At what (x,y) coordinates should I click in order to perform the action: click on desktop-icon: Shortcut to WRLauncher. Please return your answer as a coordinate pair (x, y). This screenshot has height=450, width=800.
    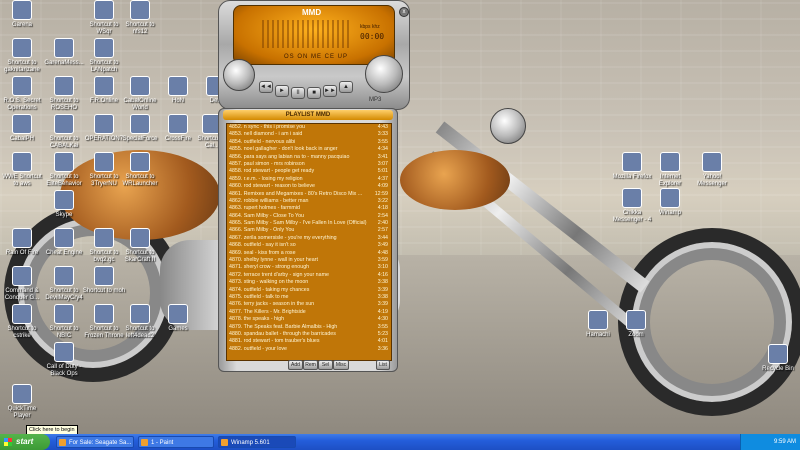
    Looking at the image, I should click on (140, 170).